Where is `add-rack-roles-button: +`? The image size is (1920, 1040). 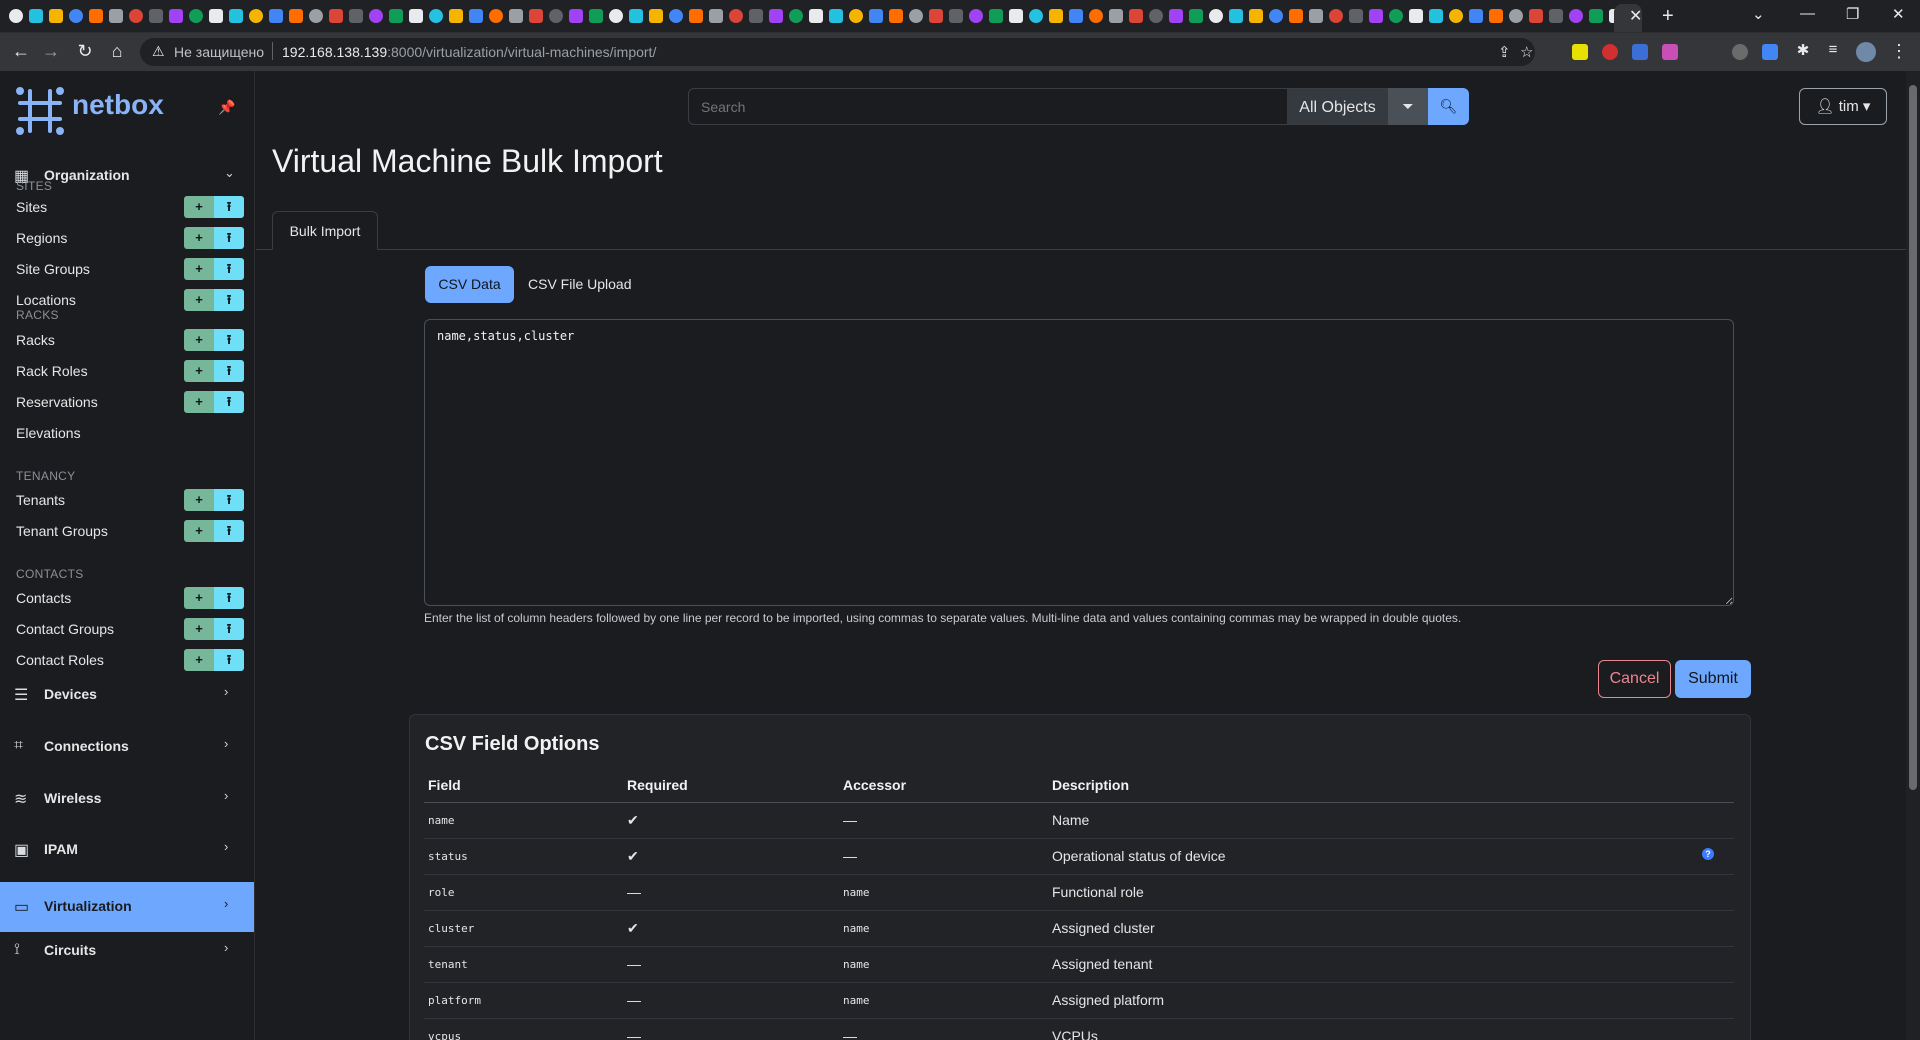 add-rack-roles-button: + is located at coordinates (199, 371).